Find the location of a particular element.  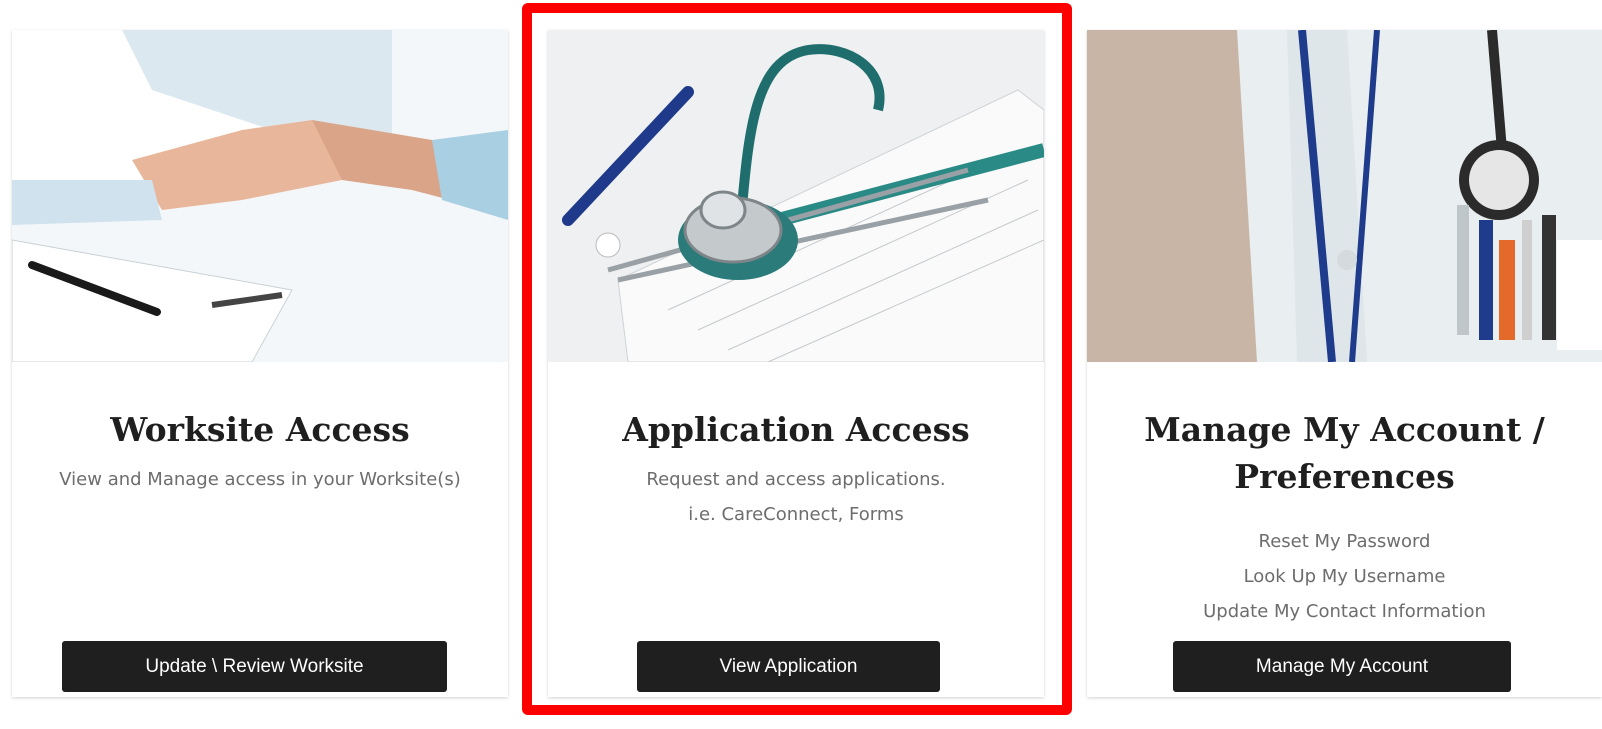

update-contact-link: Update My Contact Information is located at coordinates (1344, 611).